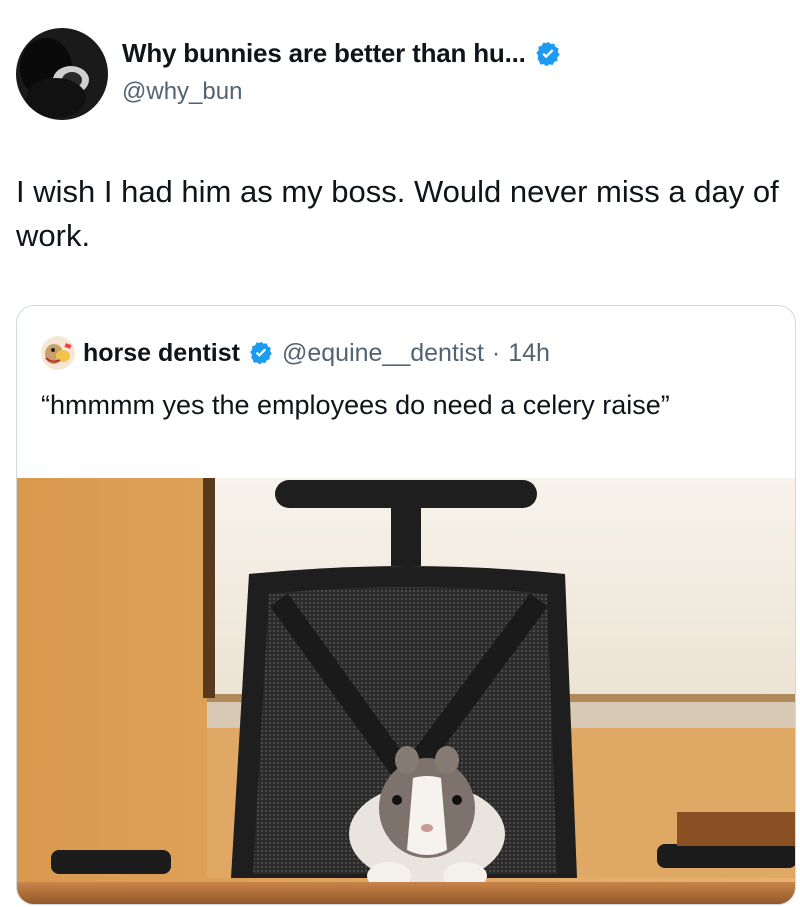  What do you see at coordinates (383, 353) in the screenshot?
I see `quoted-author-handle: @equine__dentist` at bounding box center [383, 353].